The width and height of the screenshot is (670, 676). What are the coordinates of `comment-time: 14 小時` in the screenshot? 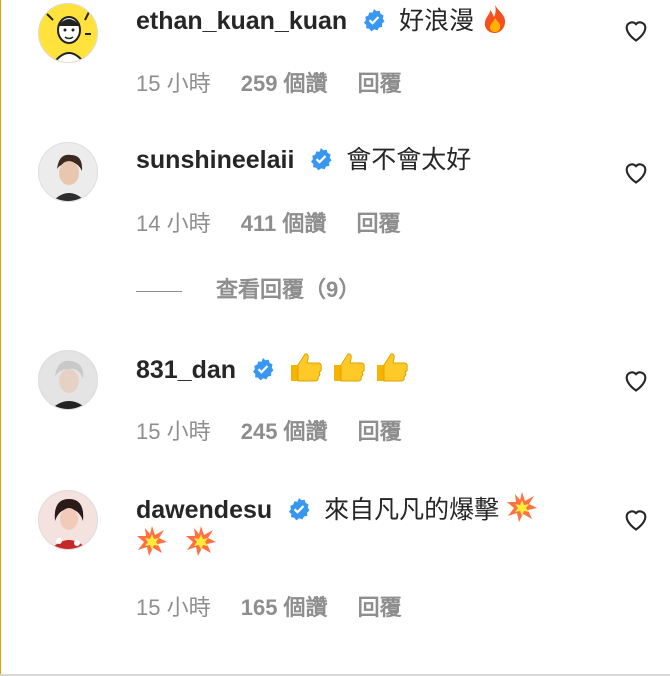 It's located at (173, 223).